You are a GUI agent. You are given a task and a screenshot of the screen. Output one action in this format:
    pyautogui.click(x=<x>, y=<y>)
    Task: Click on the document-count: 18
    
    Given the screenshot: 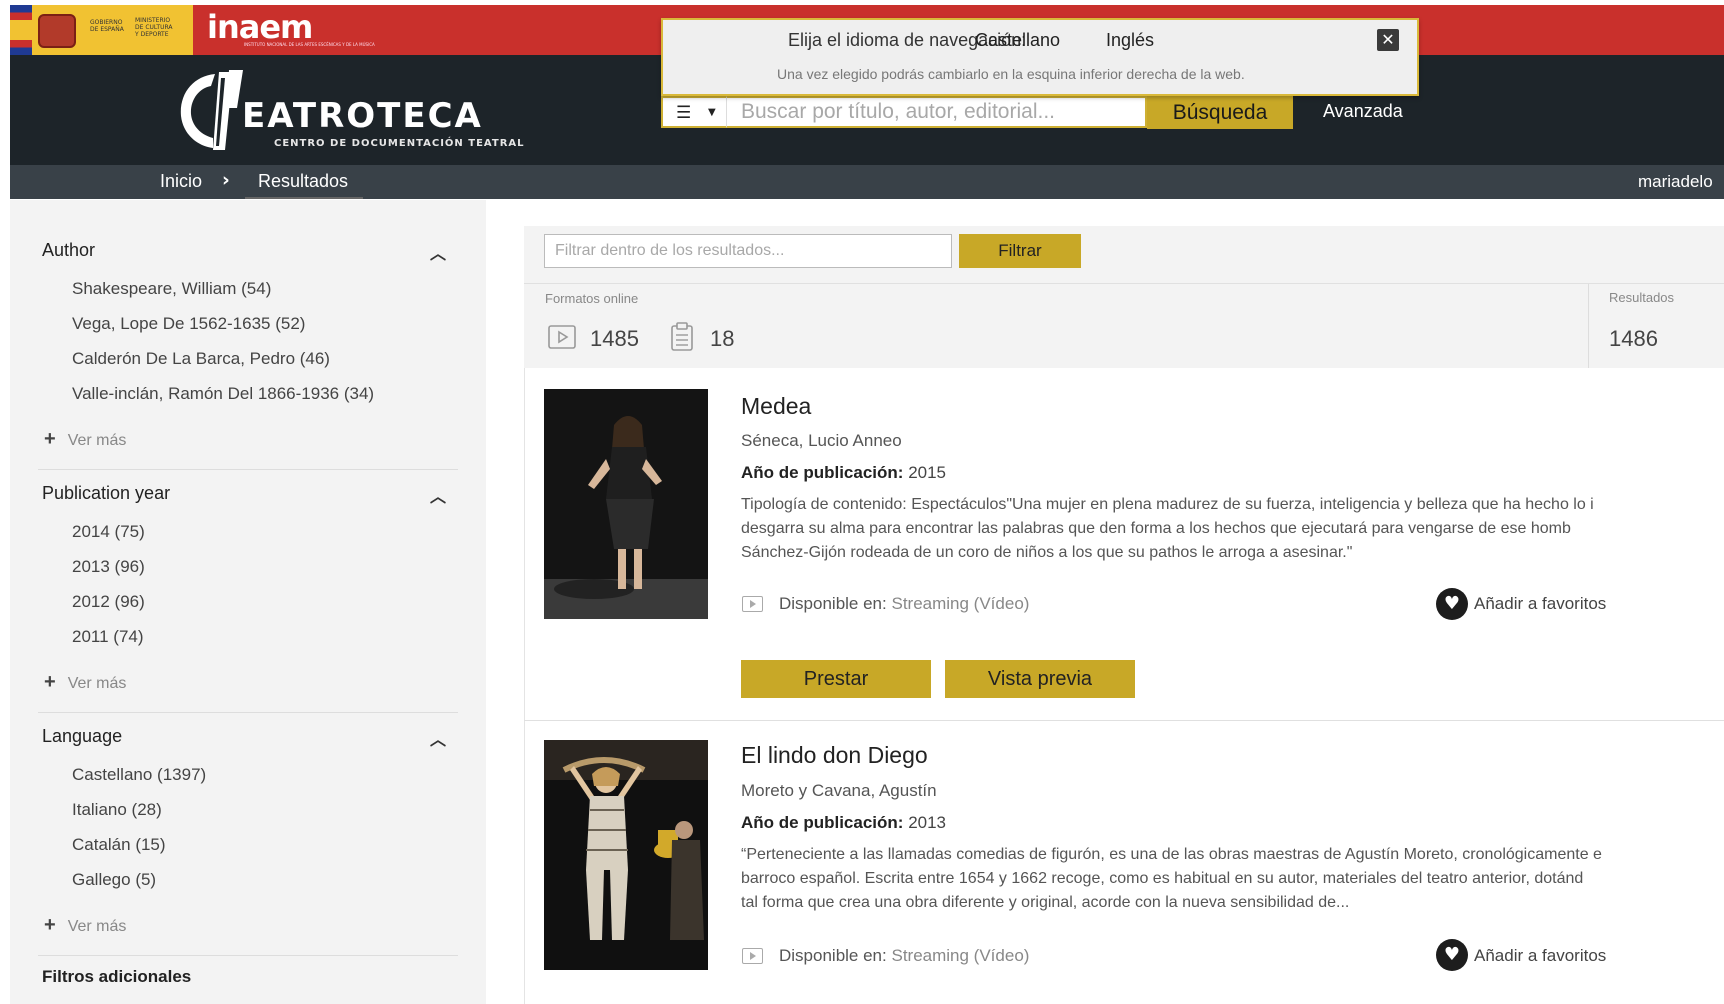 What is the action you would take?
    pyautogui.click(x=722, y=339)
    